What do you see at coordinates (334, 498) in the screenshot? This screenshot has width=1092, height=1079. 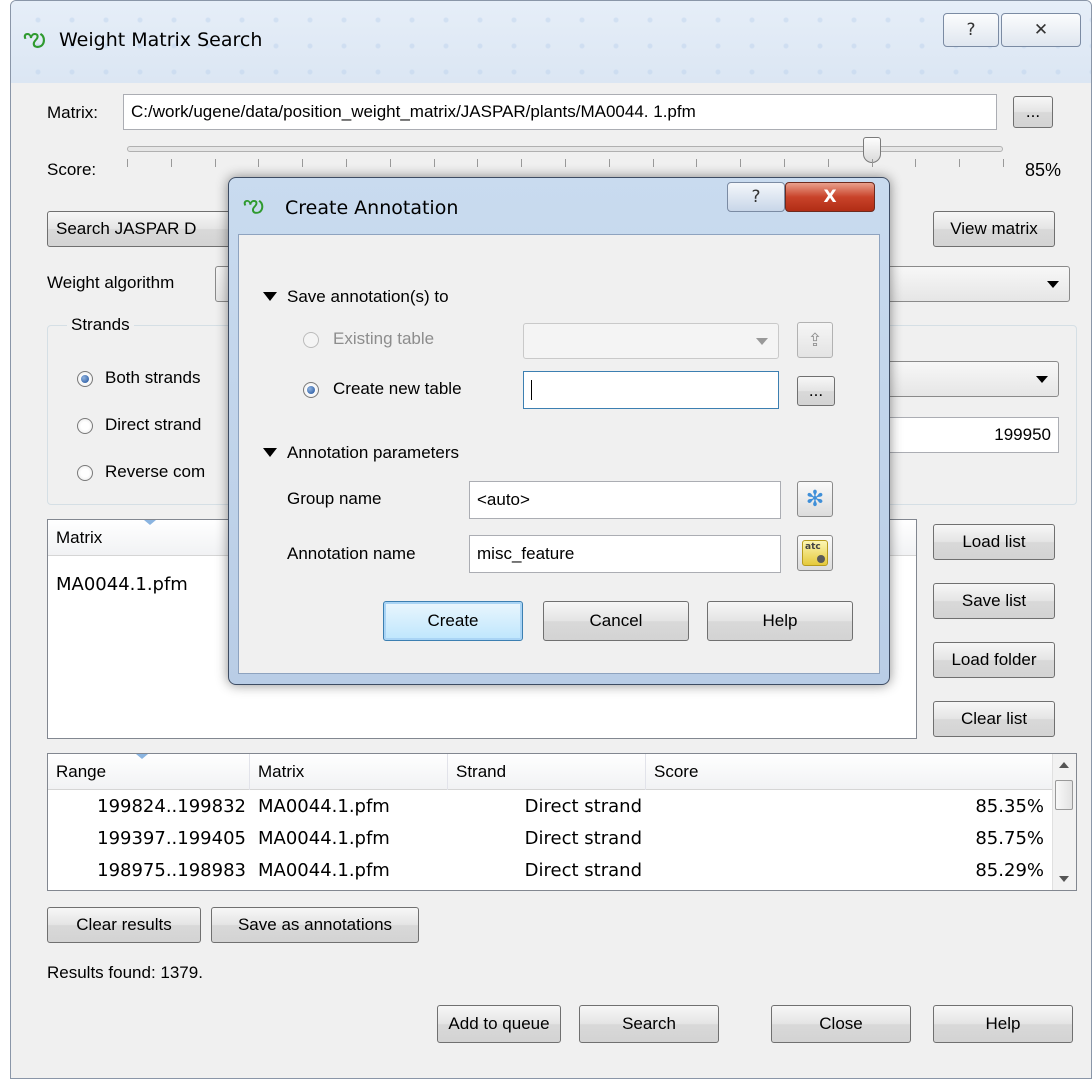 I see `group-name-label: Group name` at bounding box center [334, 498].